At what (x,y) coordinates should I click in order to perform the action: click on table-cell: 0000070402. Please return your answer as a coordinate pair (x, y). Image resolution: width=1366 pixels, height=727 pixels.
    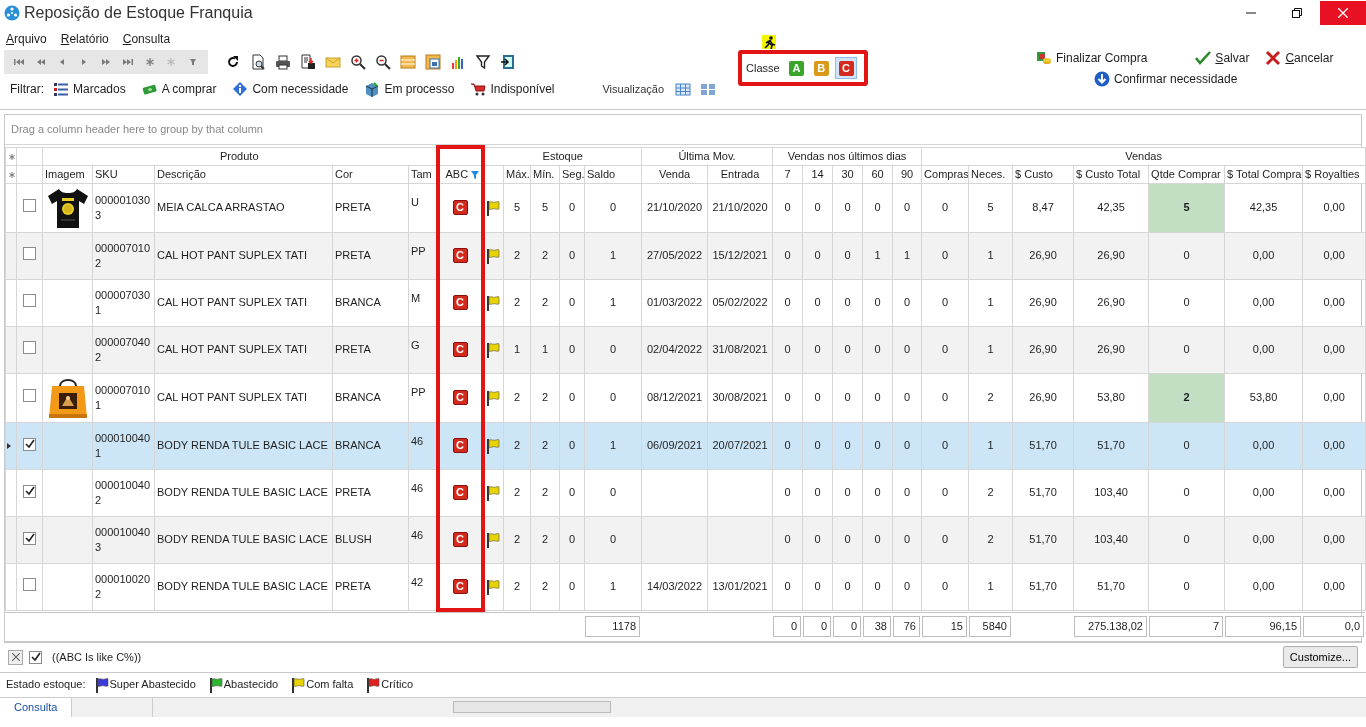
    Looking at the image, I should click on (123, 349).